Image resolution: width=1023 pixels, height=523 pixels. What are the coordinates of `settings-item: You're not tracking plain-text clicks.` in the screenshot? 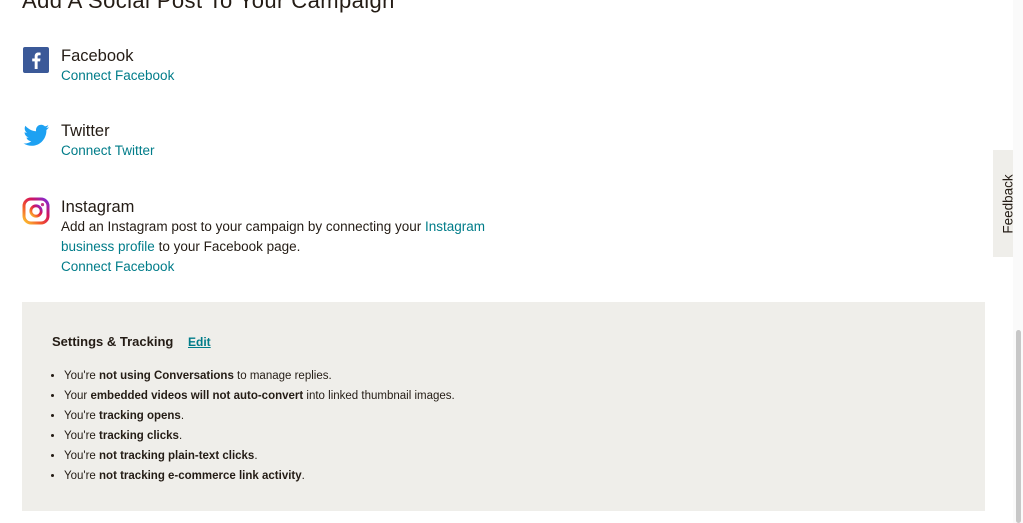 It's located at (259, 456).